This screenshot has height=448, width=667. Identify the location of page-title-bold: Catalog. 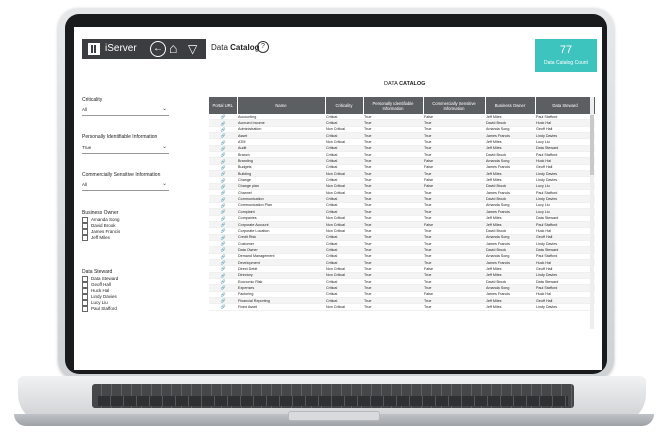
(245, 47).